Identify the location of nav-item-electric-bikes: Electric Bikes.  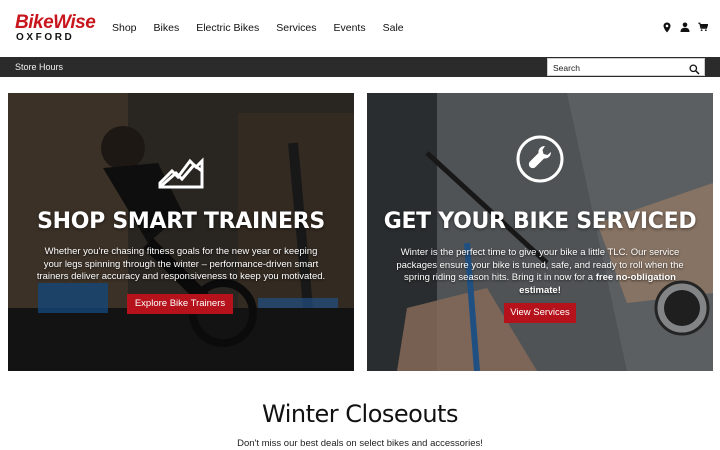
(227, 28).